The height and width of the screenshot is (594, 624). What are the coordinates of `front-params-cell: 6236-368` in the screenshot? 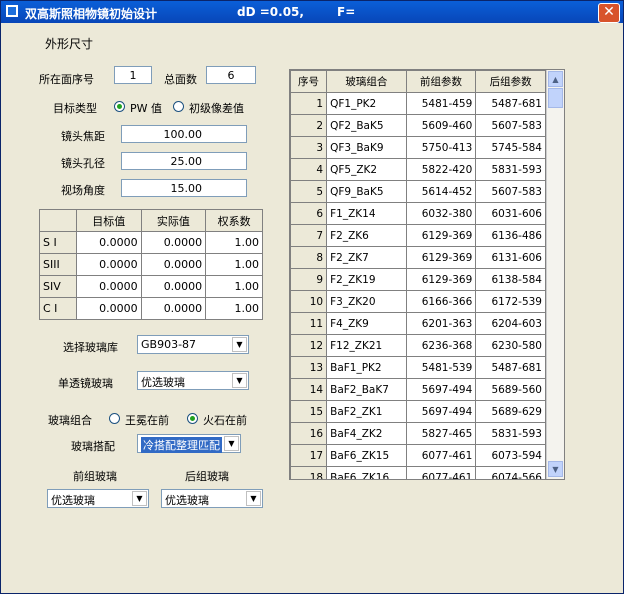 It's located at (441, 345).